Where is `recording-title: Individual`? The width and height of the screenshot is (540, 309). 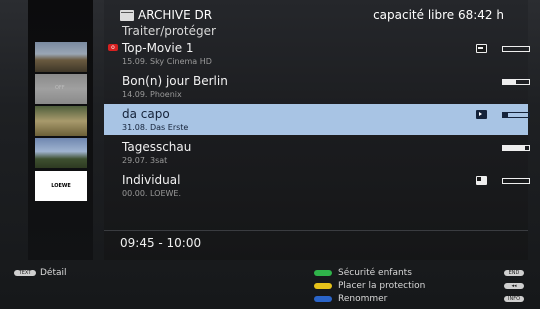 recording-title: Individual is located at coordinates (151, 180).